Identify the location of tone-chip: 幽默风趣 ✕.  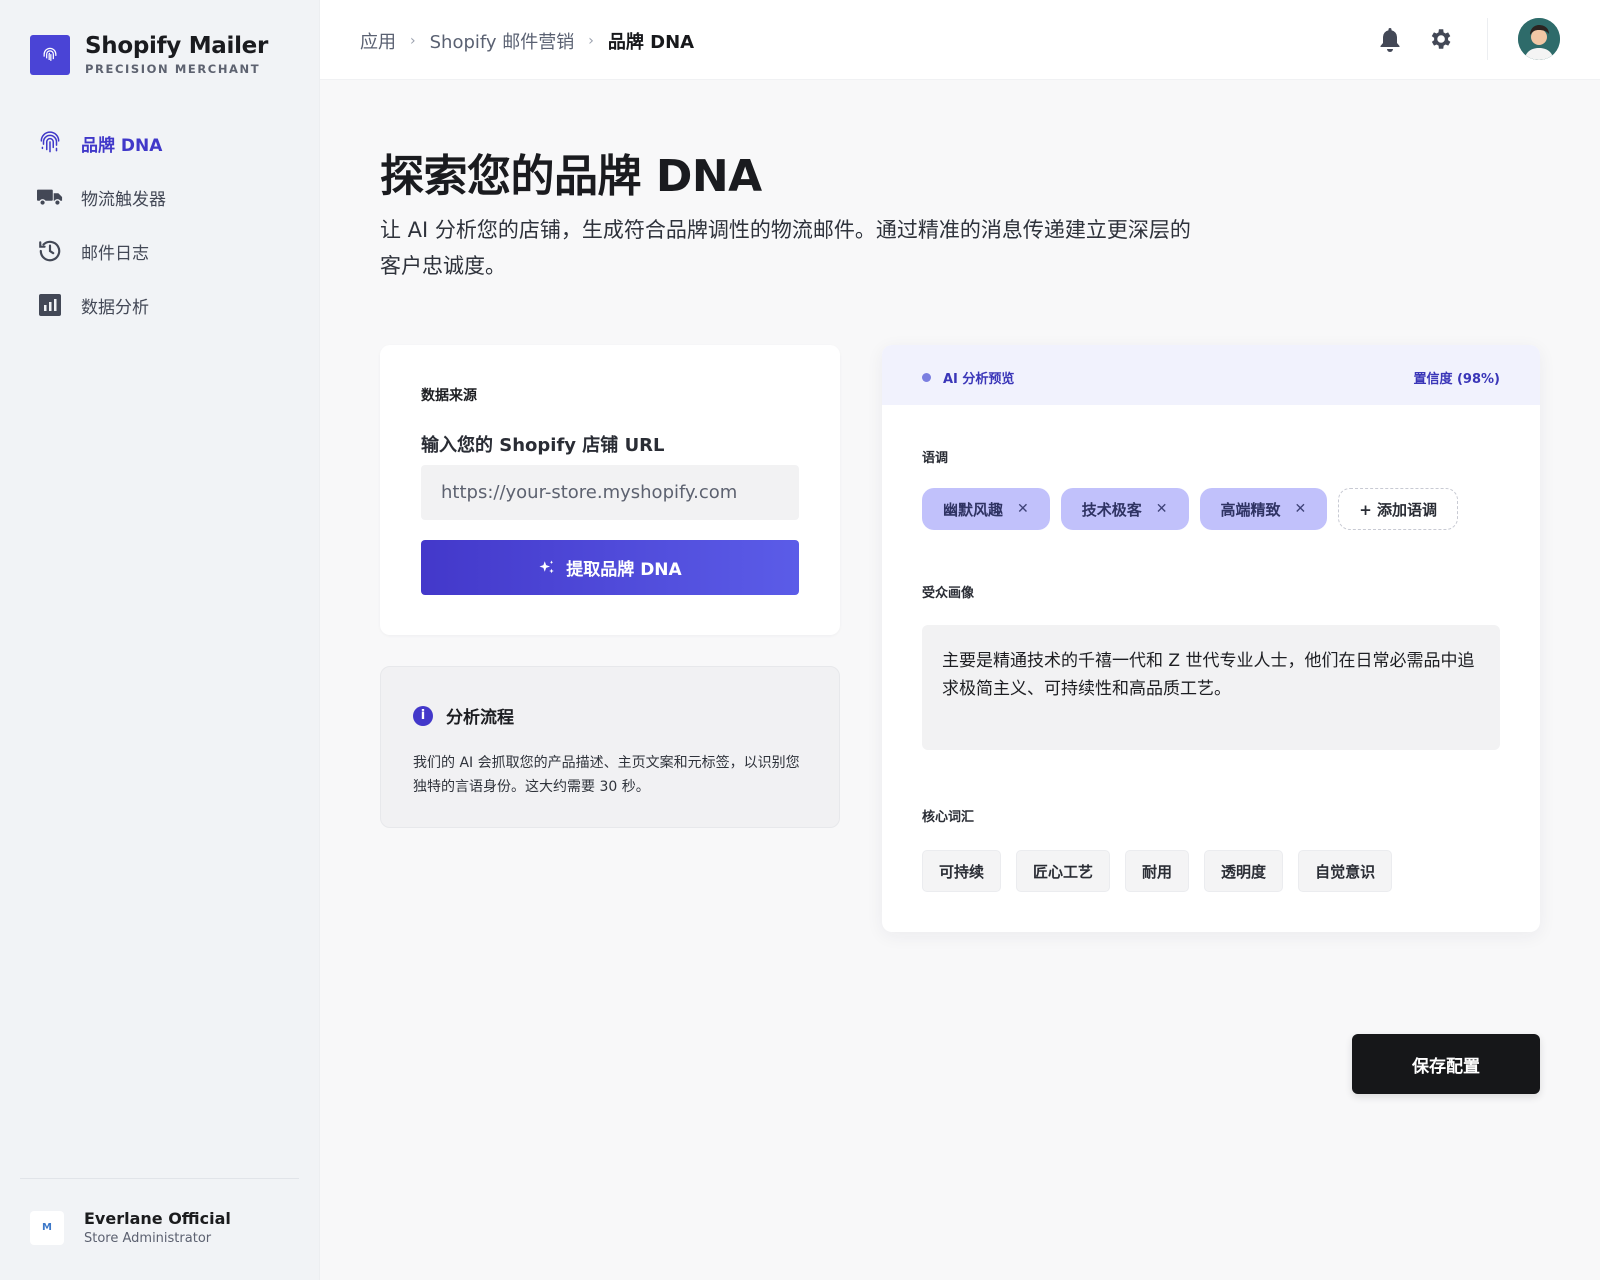
(986, 509).